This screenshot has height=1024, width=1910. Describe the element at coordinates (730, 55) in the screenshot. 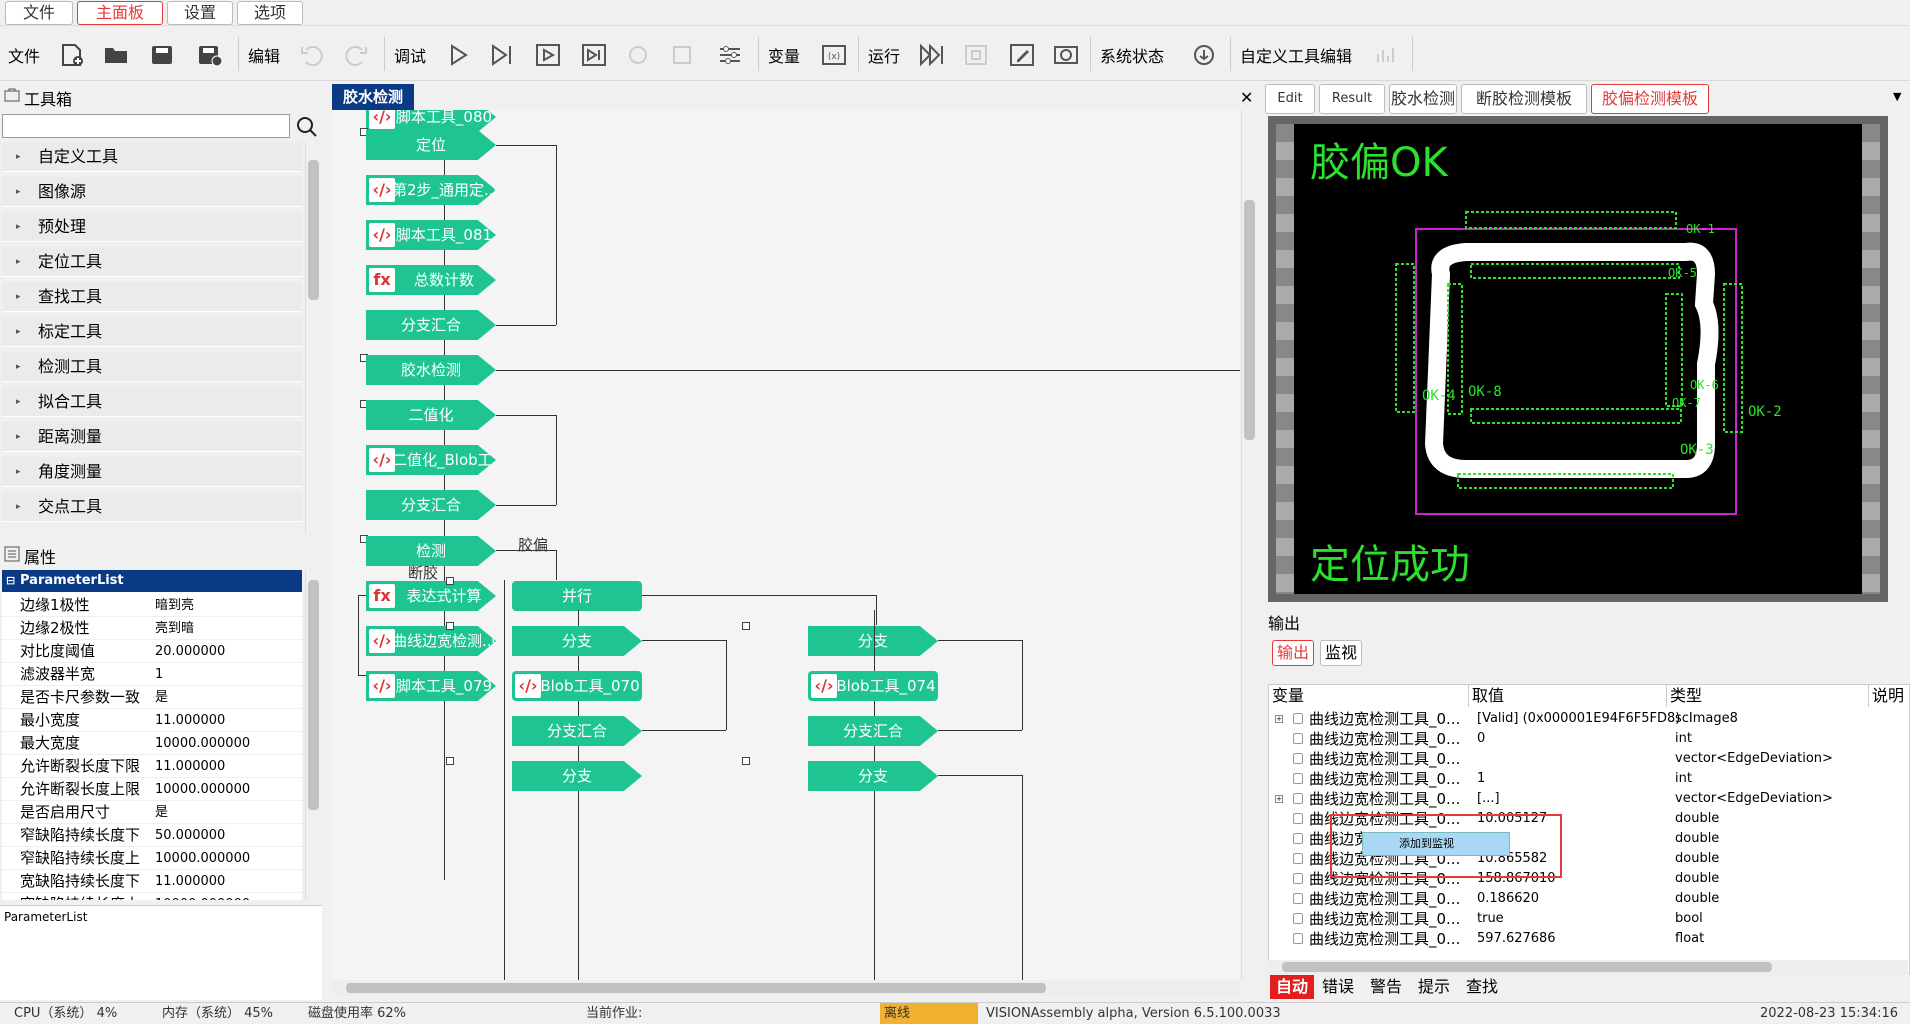

I see `settings-sliders-icon` at that location.